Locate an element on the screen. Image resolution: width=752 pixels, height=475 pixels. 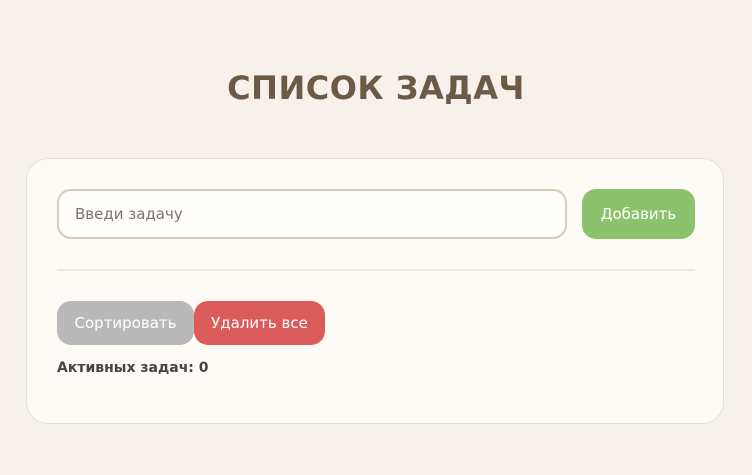
active-tasks-label: Активных задач: is located at coordinates (125, 368).